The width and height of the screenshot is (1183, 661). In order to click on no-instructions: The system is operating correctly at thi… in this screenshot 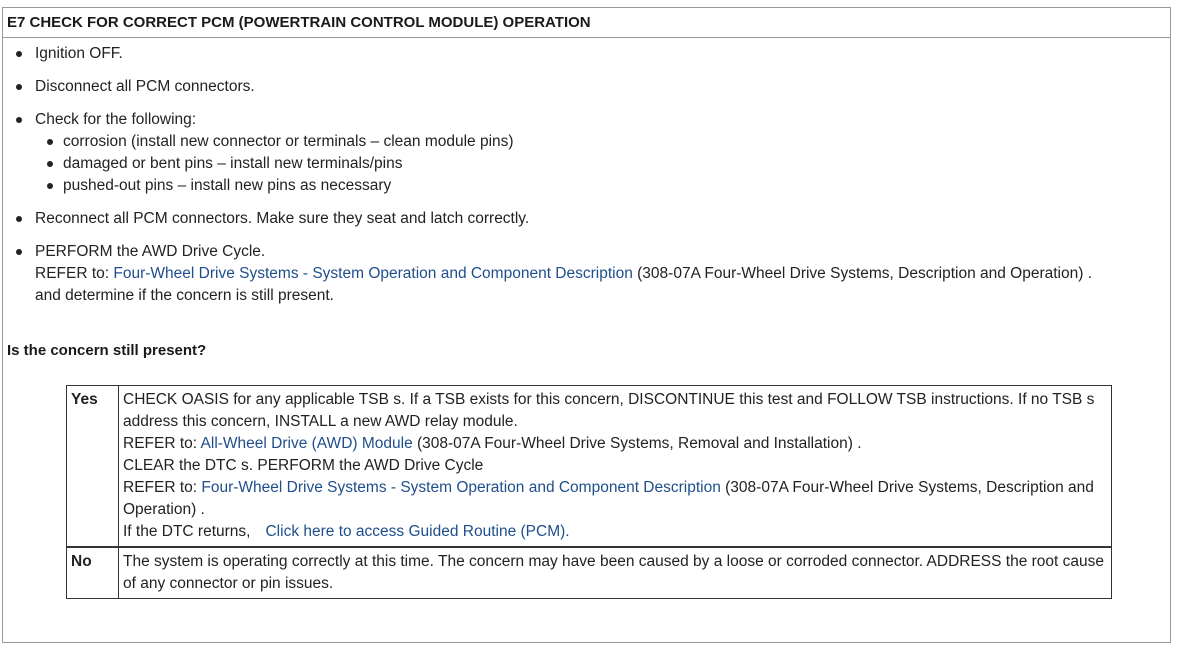, I will do `click(614, 572)`.